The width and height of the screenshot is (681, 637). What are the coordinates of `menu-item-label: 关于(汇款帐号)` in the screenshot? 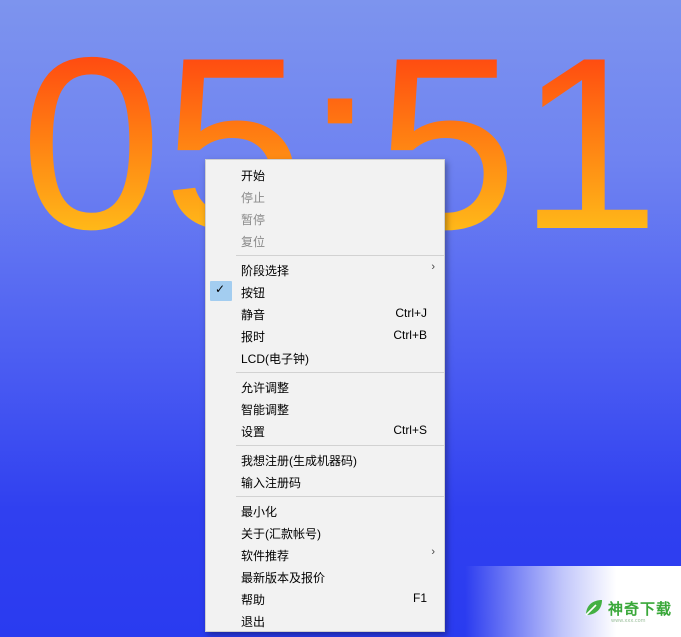 It's located at (281, 534).